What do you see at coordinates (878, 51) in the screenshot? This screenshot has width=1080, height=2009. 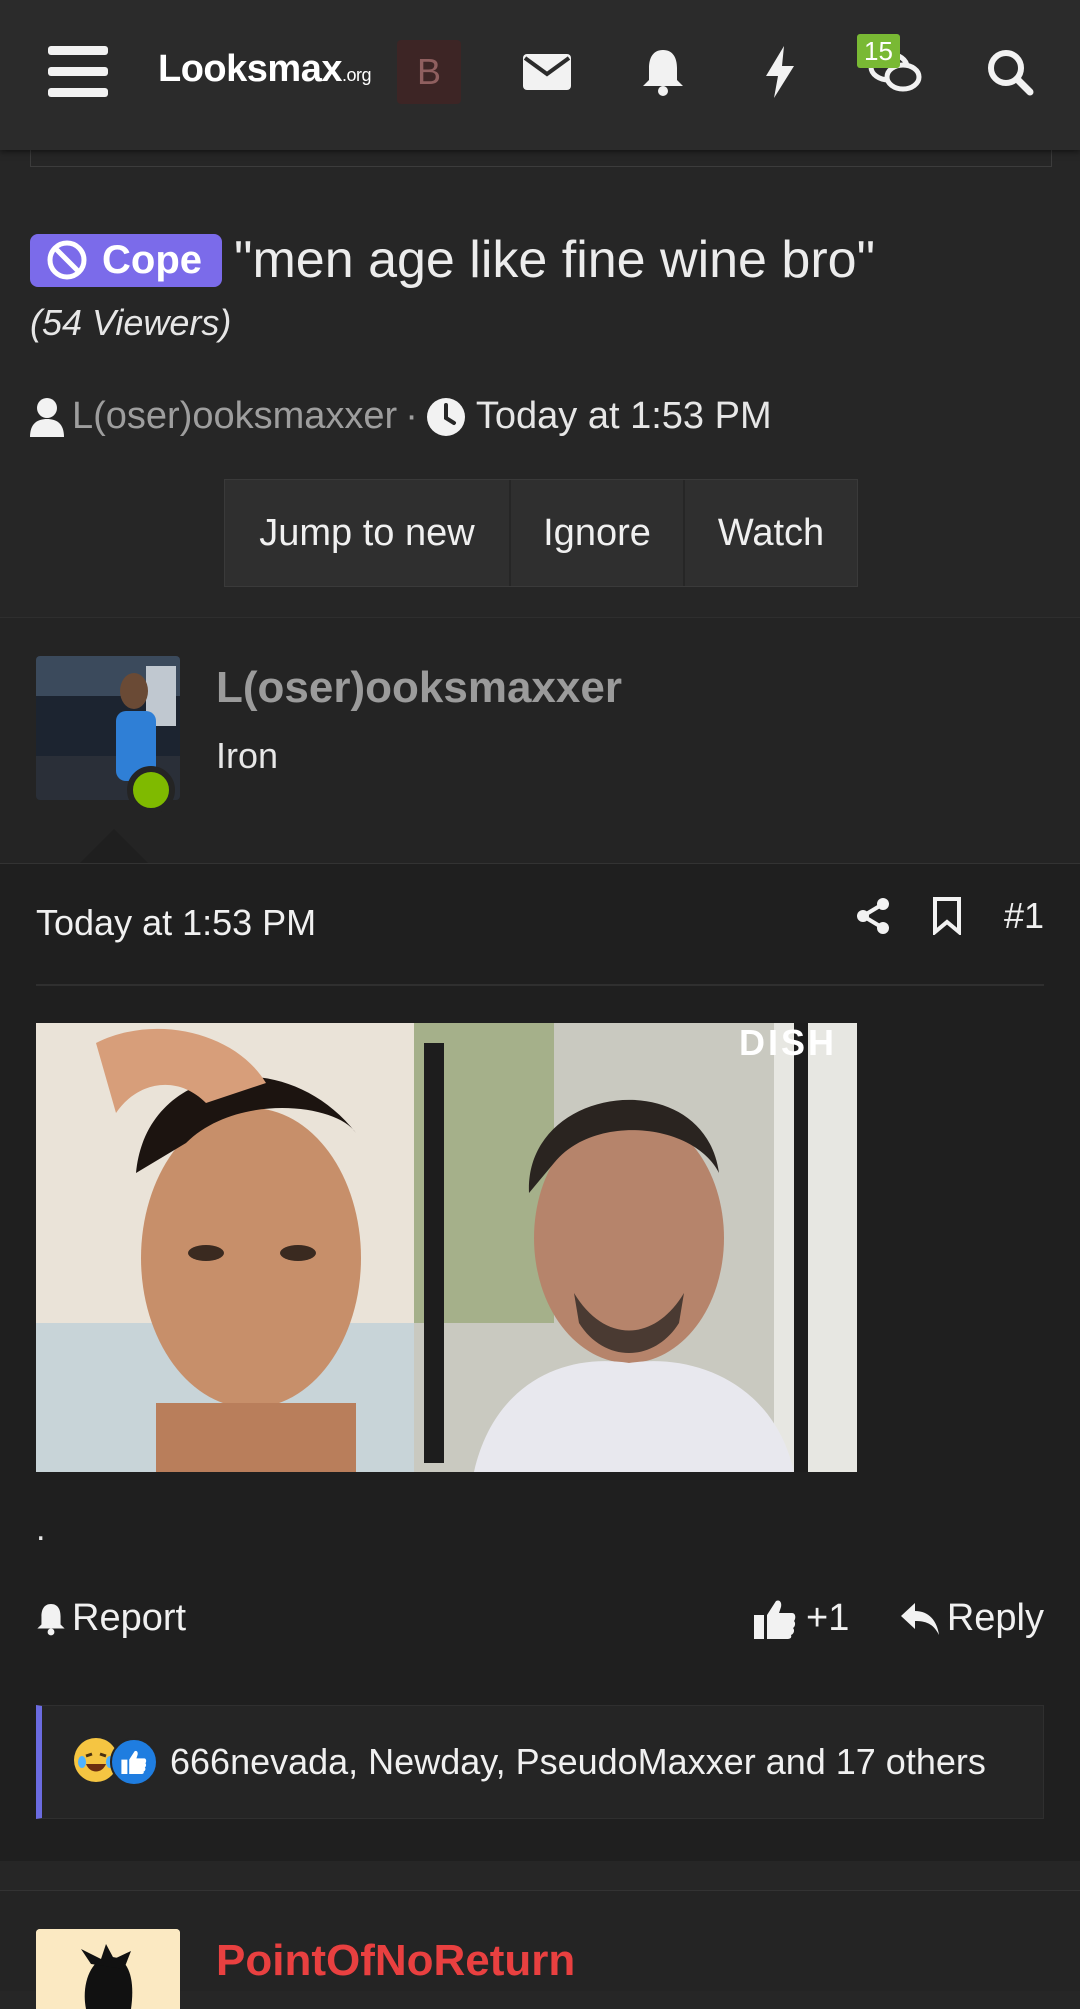 I see `conversations-count-badge: 15` at bounding box center [878, 51].